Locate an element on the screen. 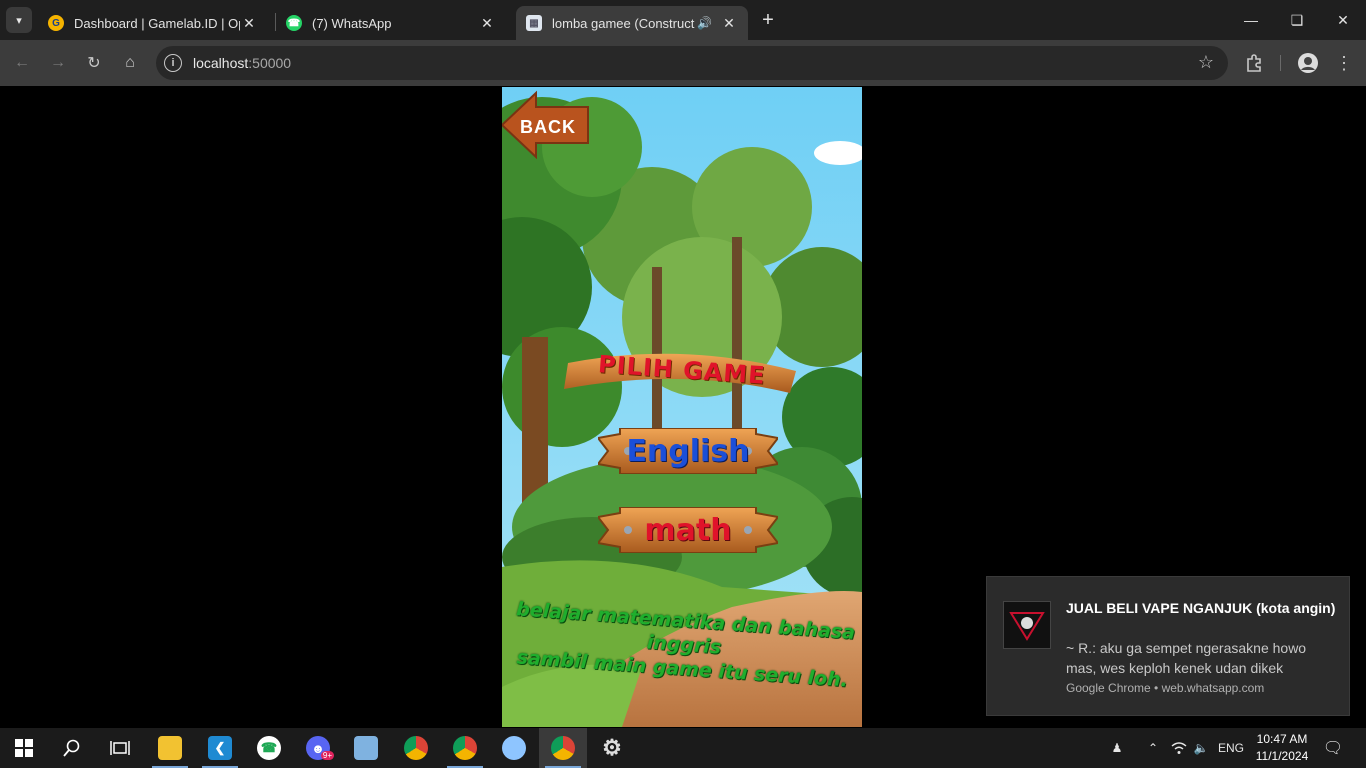 This screenshot has width=1366, height=768. notepad-icon is located at coordinates (366, 748).